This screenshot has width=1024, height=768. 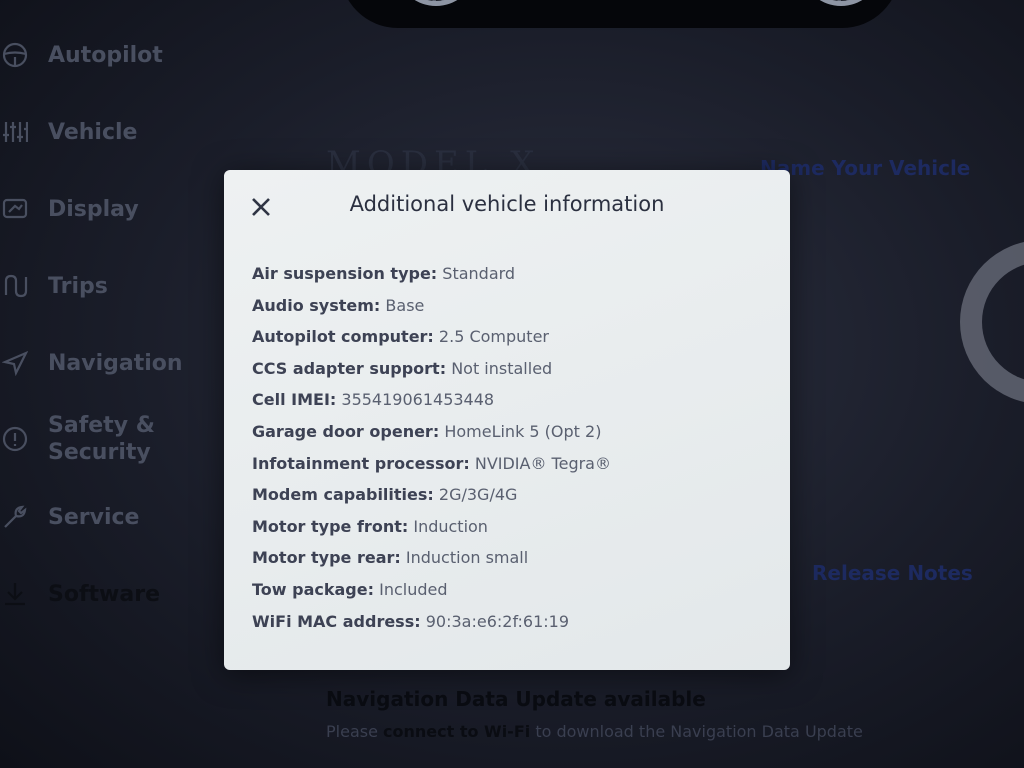 I want to click on info-row: Air suspension type: Standard, so click(x=431, y=280).